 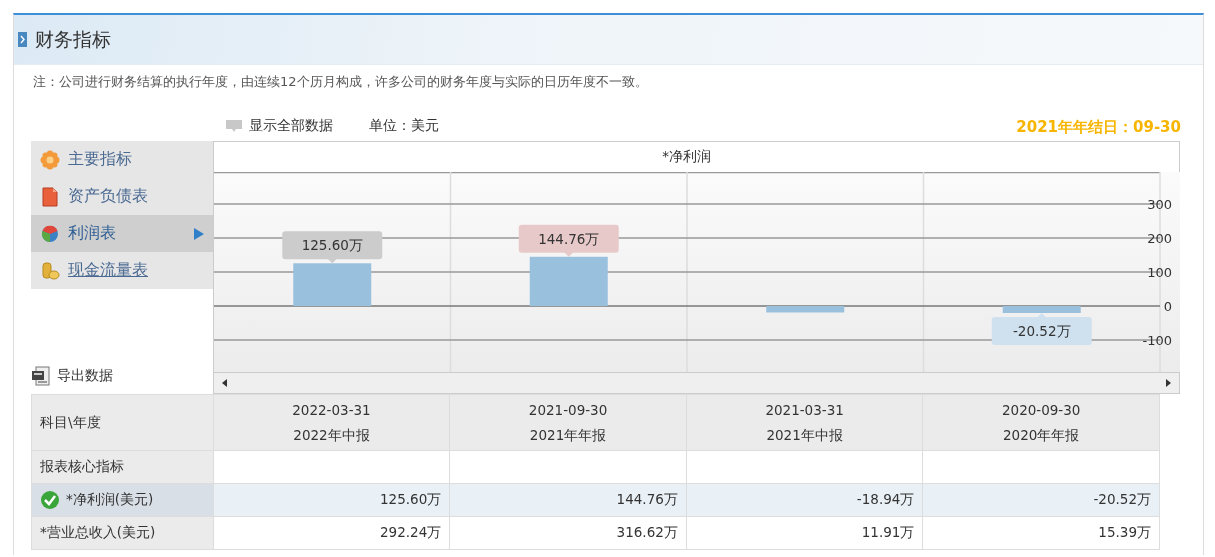 I want to click on column-header: 2022-03-31 2022年中报, so click(x=331, y=422).